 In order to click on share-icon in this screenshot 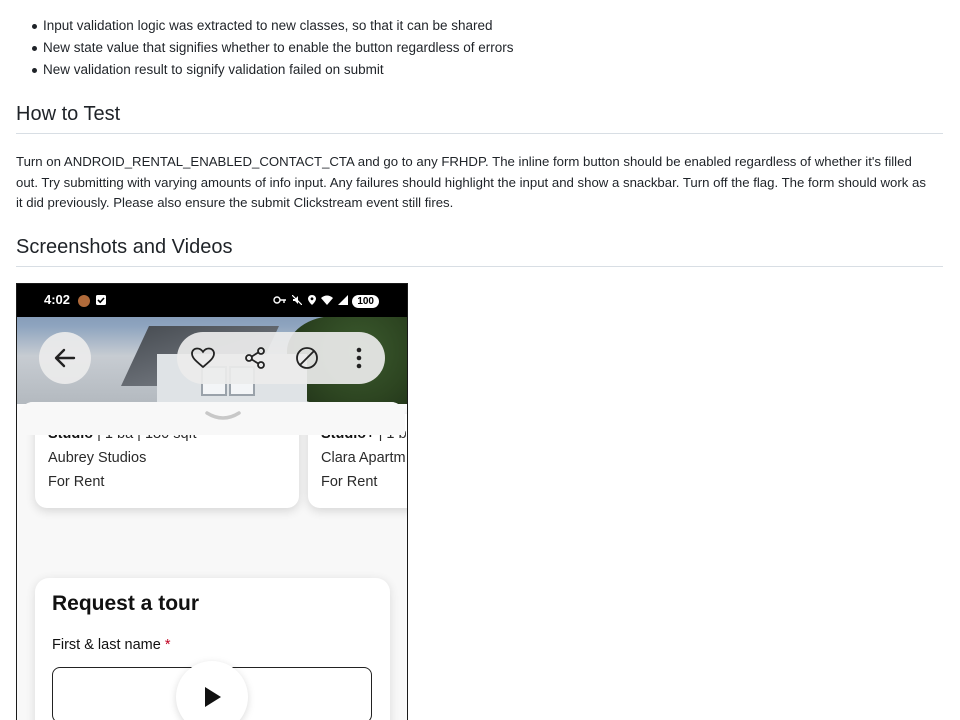, I will do `click(255, 358)`.